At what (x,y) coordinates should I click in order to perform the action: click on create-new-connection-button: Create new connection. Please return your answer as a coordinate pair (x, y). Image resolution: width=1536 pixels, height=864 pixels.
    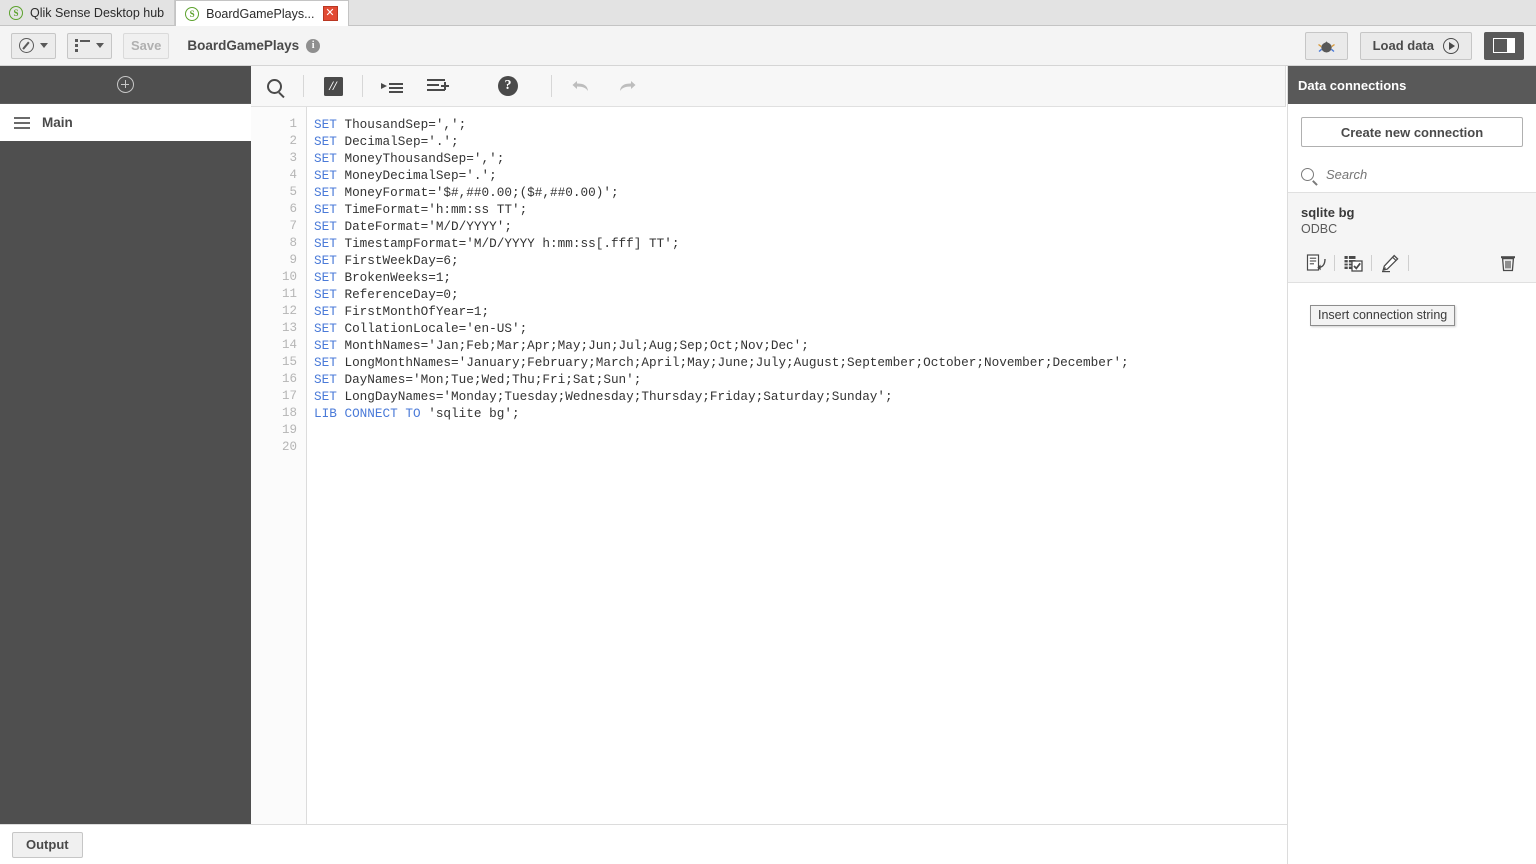
    Looking at the image, I should click on (1412, 132).